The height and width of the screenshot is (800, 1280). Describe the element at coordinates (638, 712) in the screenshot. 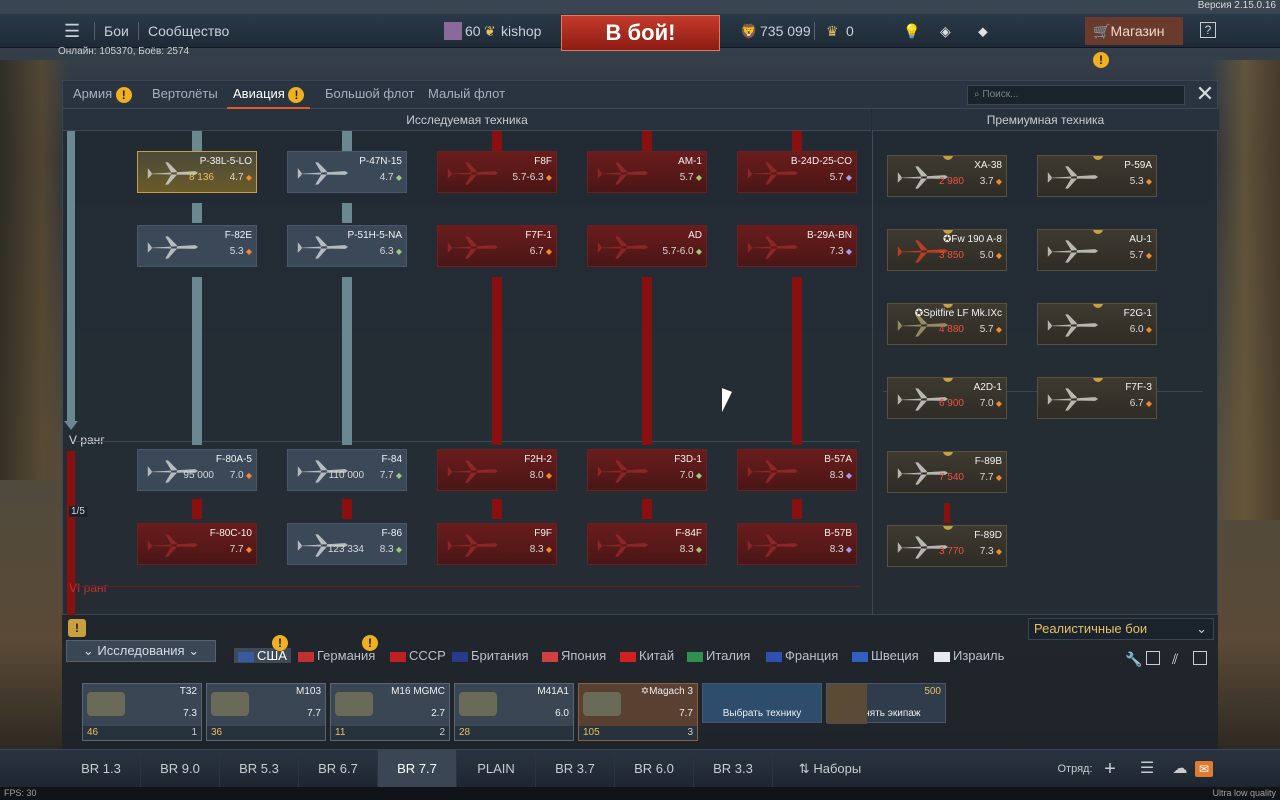

I see `crew-slot: ✡Magach 3 7.7 105 3` at that location.